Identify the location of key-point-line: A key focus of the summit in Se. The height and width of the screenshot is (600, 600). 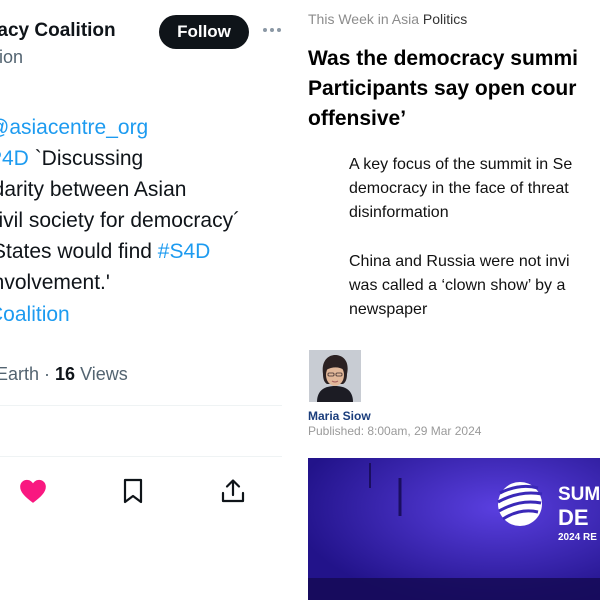
(461, 164).